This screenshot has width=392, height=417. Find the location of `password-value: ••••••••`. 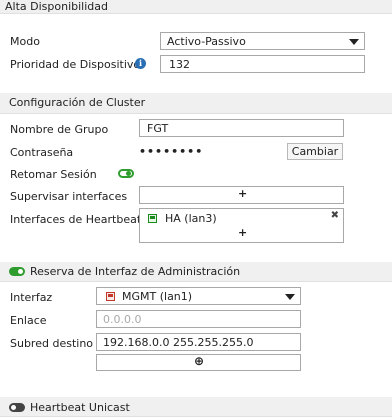

password-value: •••••••• is located at coordinates (171, 151).